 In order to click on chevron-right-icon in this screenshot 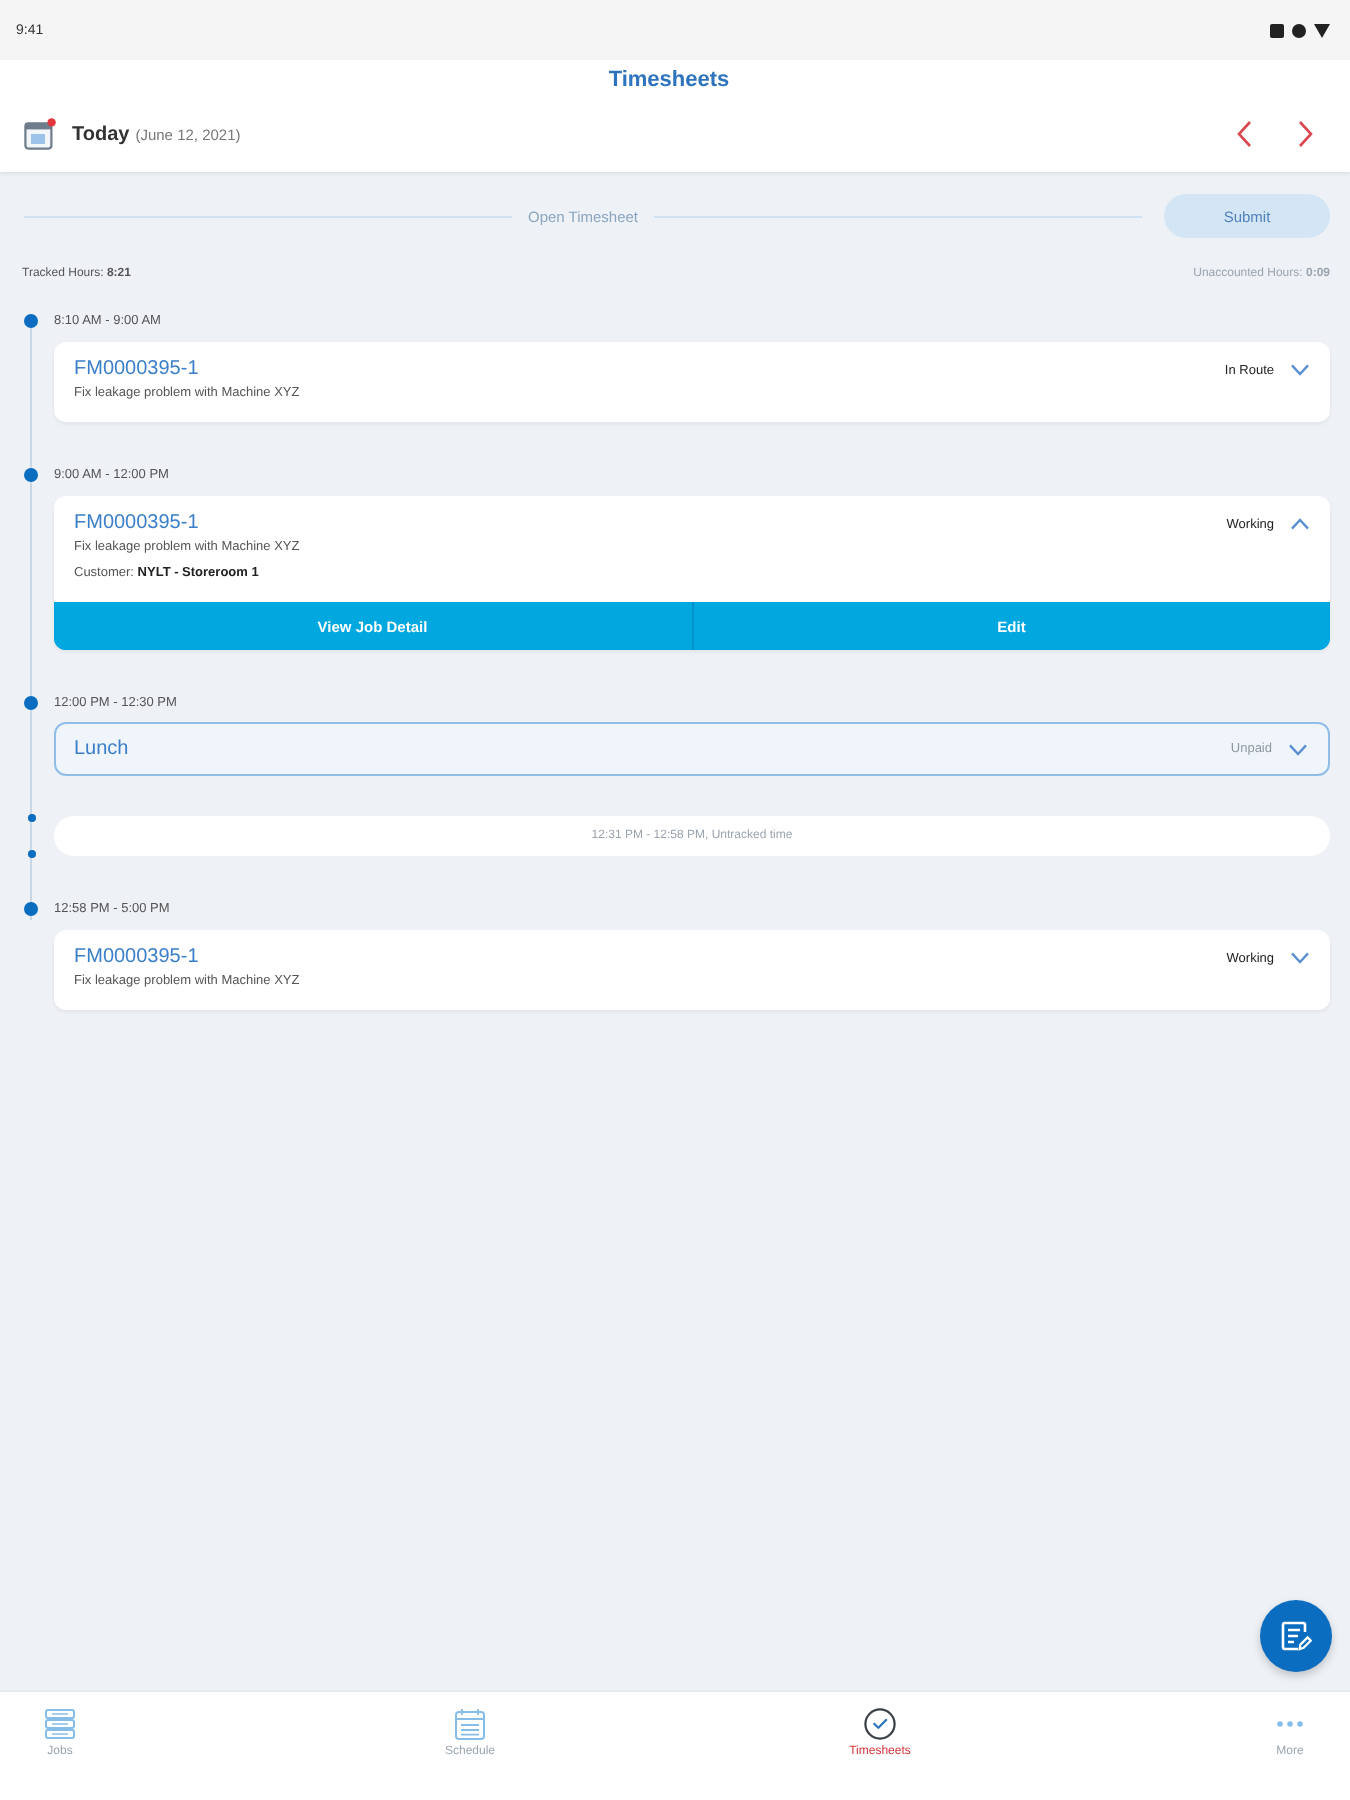, I will do `click(1306, 134)`.